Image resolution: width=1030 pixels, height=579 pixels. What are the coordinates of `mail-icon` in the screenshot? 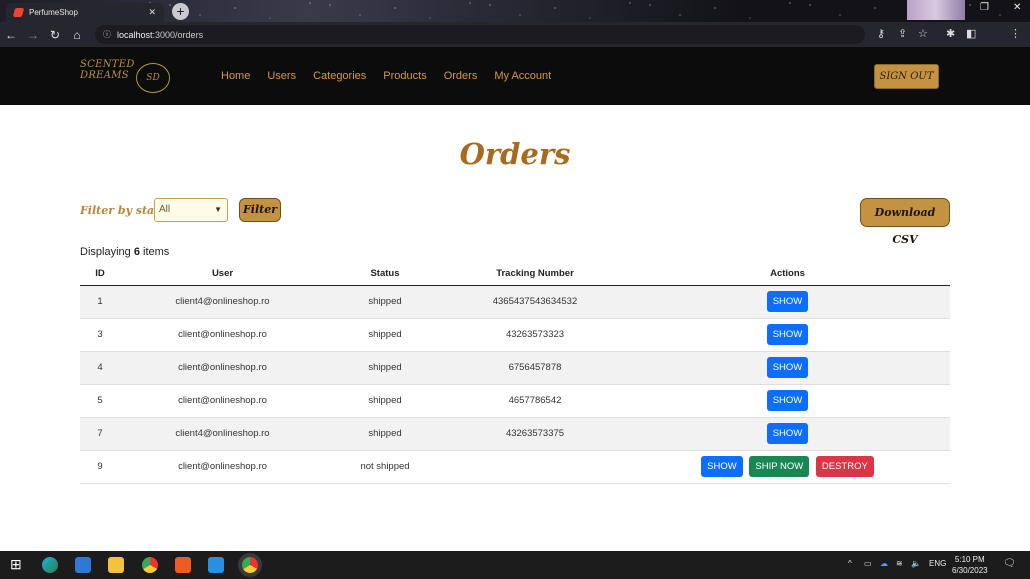 It's located at (83, 565).